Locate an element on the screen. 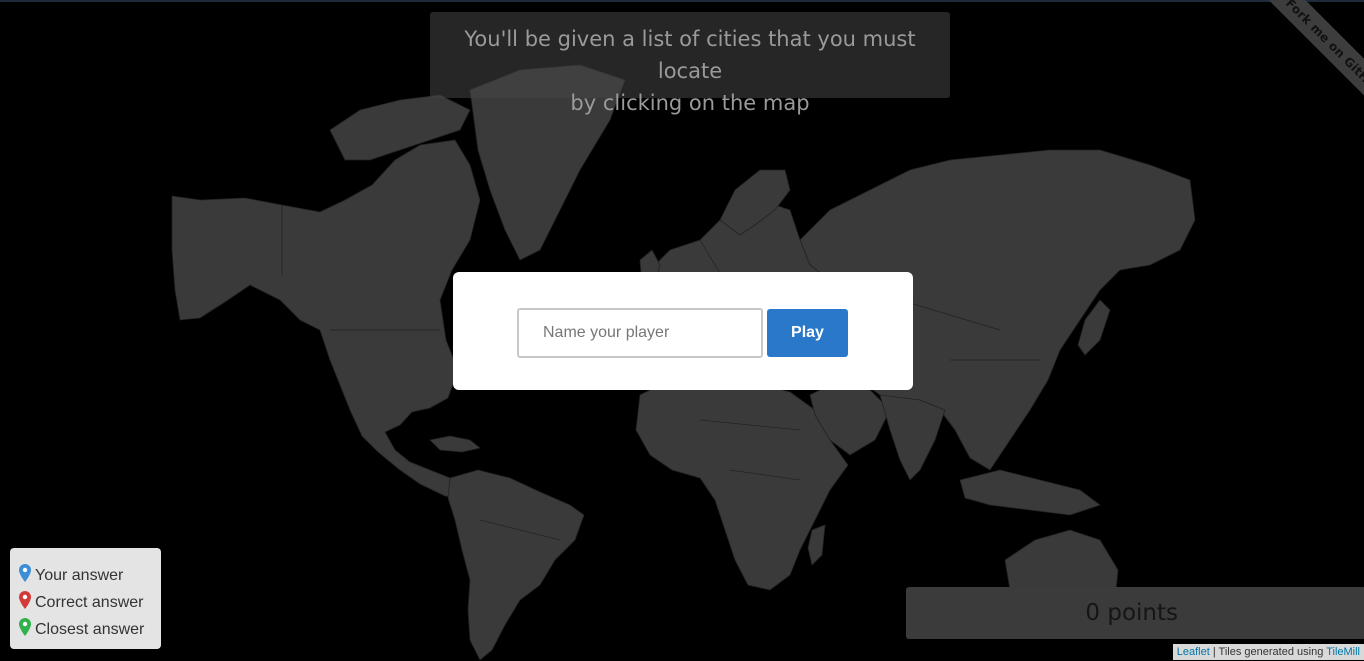 The height and width of the screenshot is (661, 1364). south-america-land is located at coordinates (516, 565).